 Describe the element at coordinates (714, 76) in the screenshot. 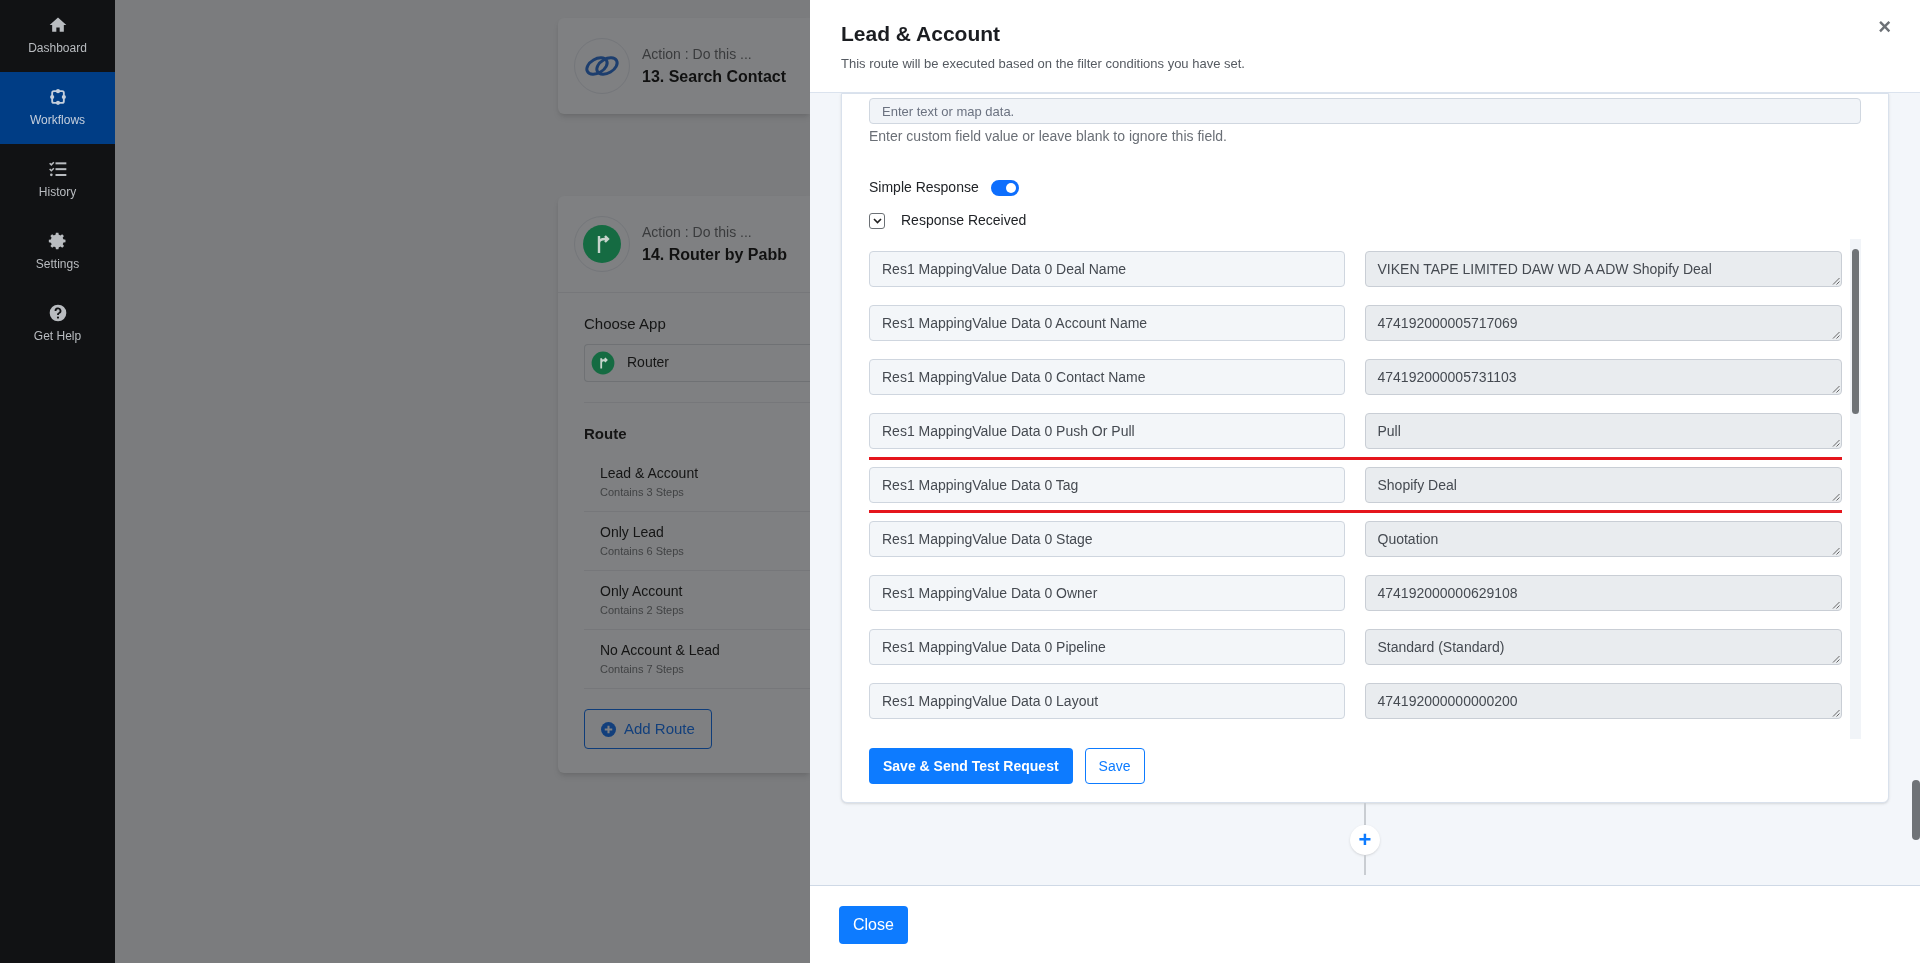

I see `step-title: 13. Search Contact` at that location.